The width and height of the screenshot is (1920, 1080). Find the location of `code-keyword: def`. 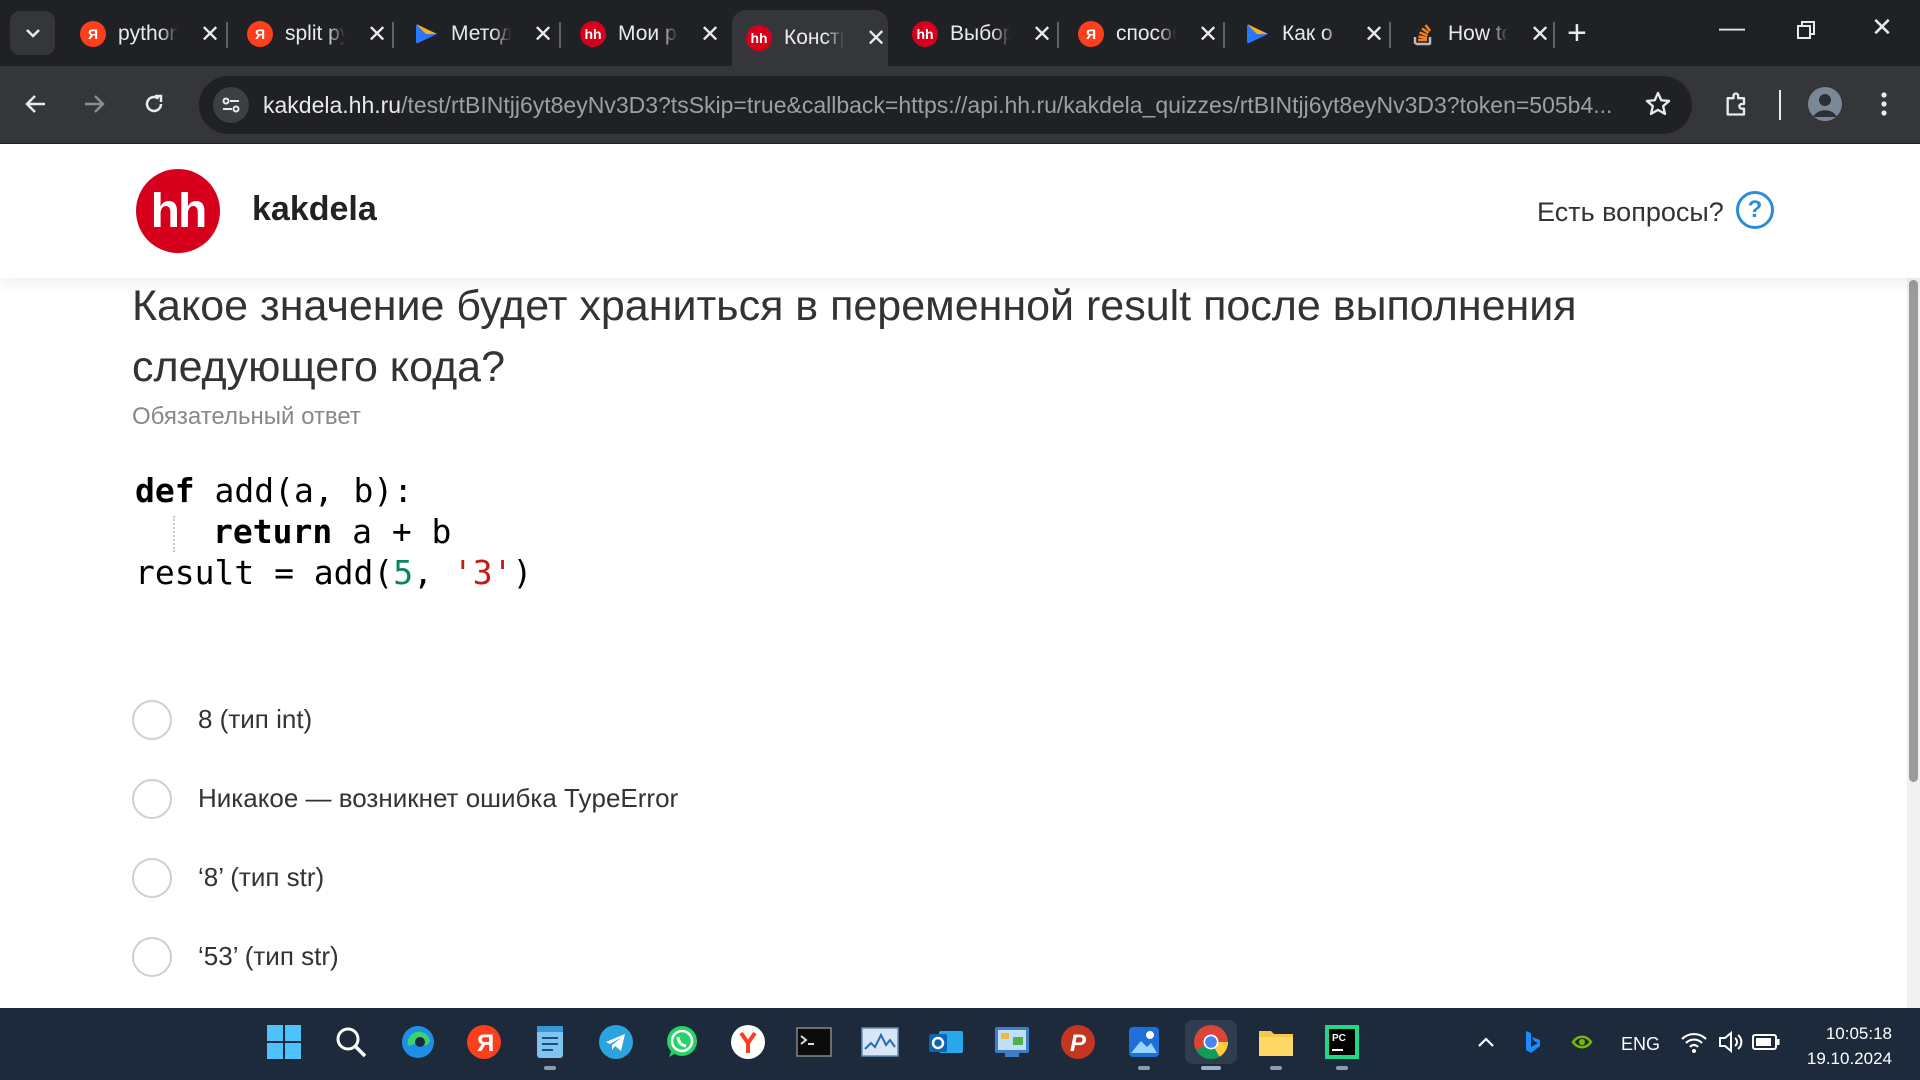

code-keyword: def is located at coordinates (165, 490).